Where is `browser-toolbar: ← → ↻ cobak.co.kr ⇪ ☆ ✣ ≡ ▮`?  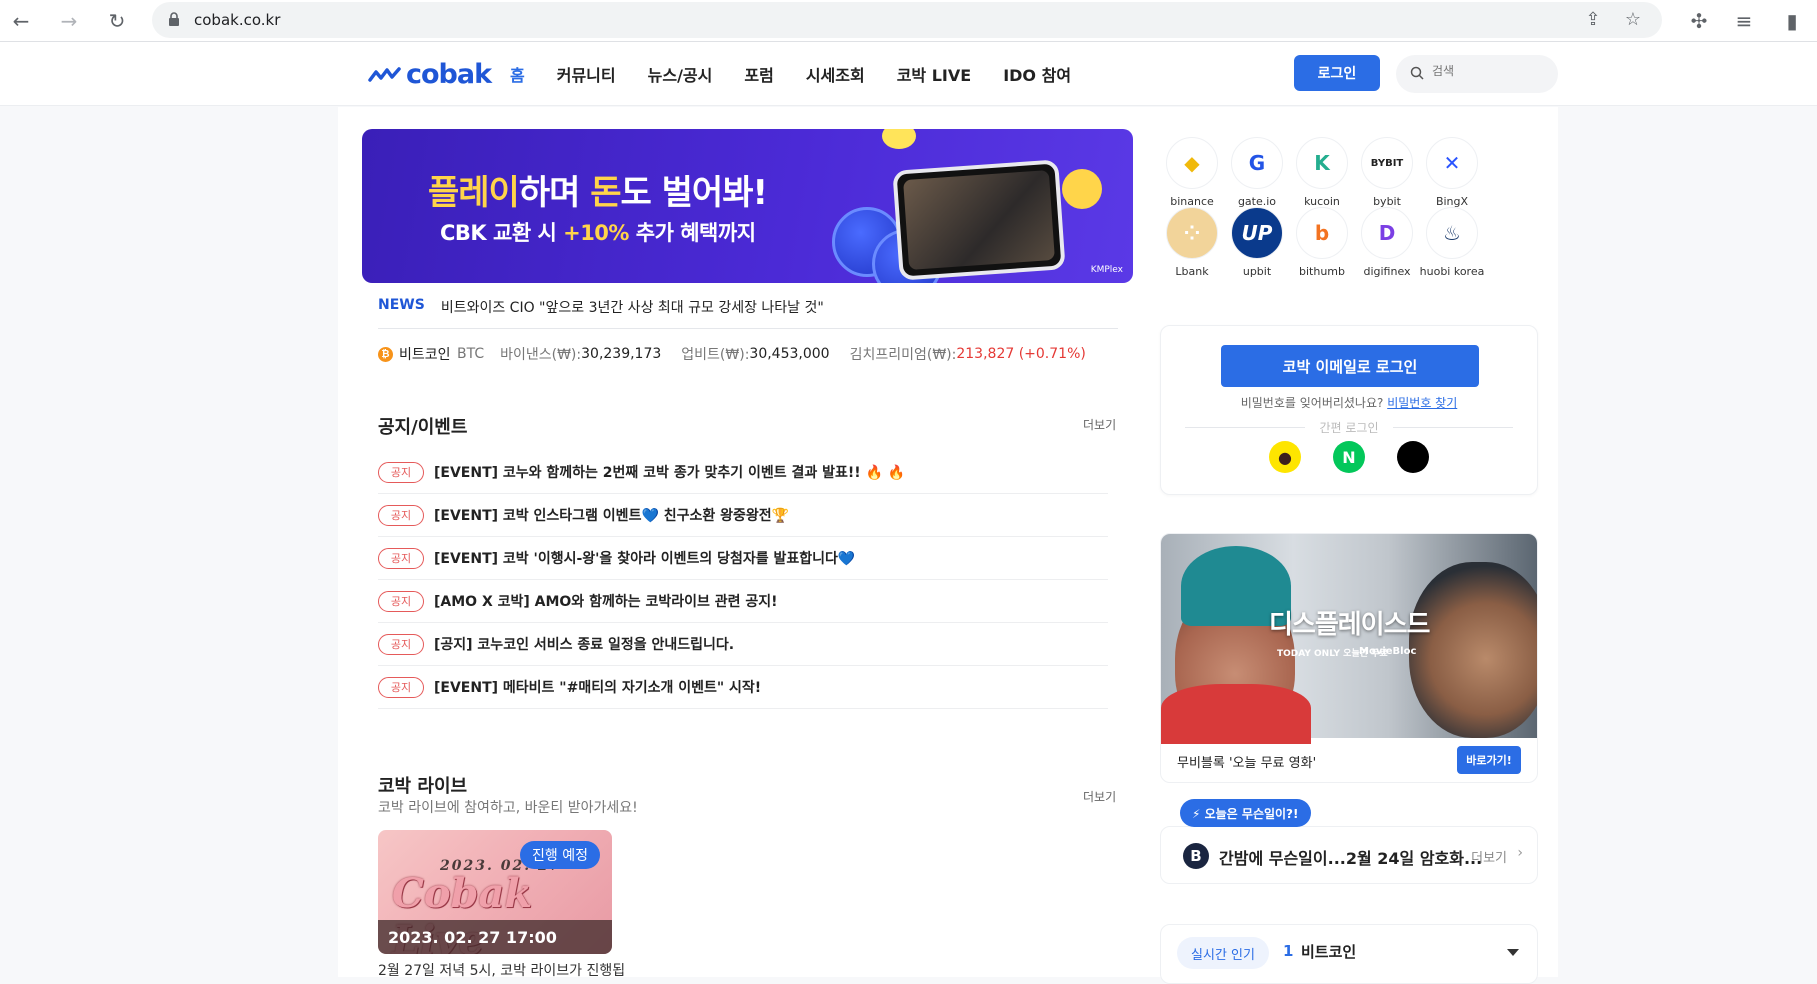
browser-toolbar: ← → ↻ cobak.co.kr ⇪ ☆ ✣ ≡ ▮ is located at coordinates (908, 21).